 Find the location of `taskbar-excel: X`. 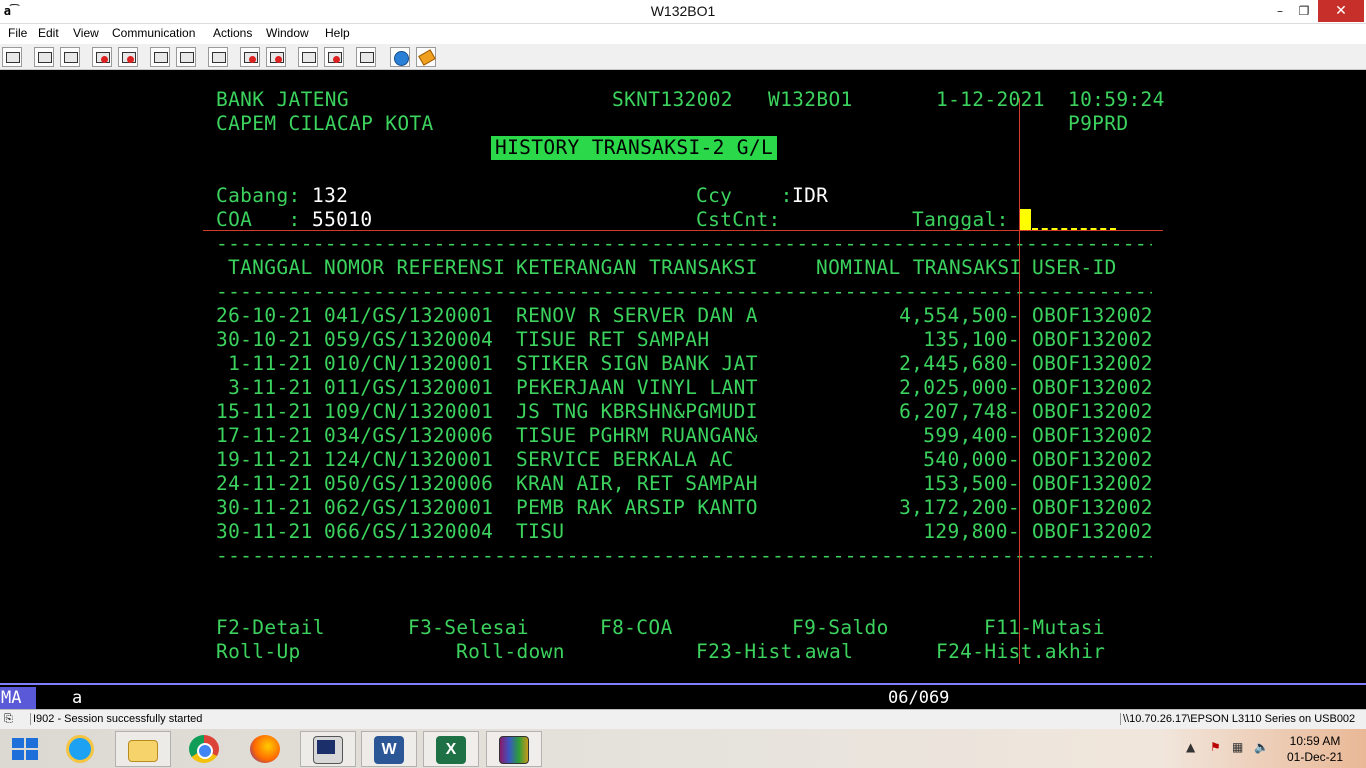

taskbar-excel: X is located at coordinates (451, 749).